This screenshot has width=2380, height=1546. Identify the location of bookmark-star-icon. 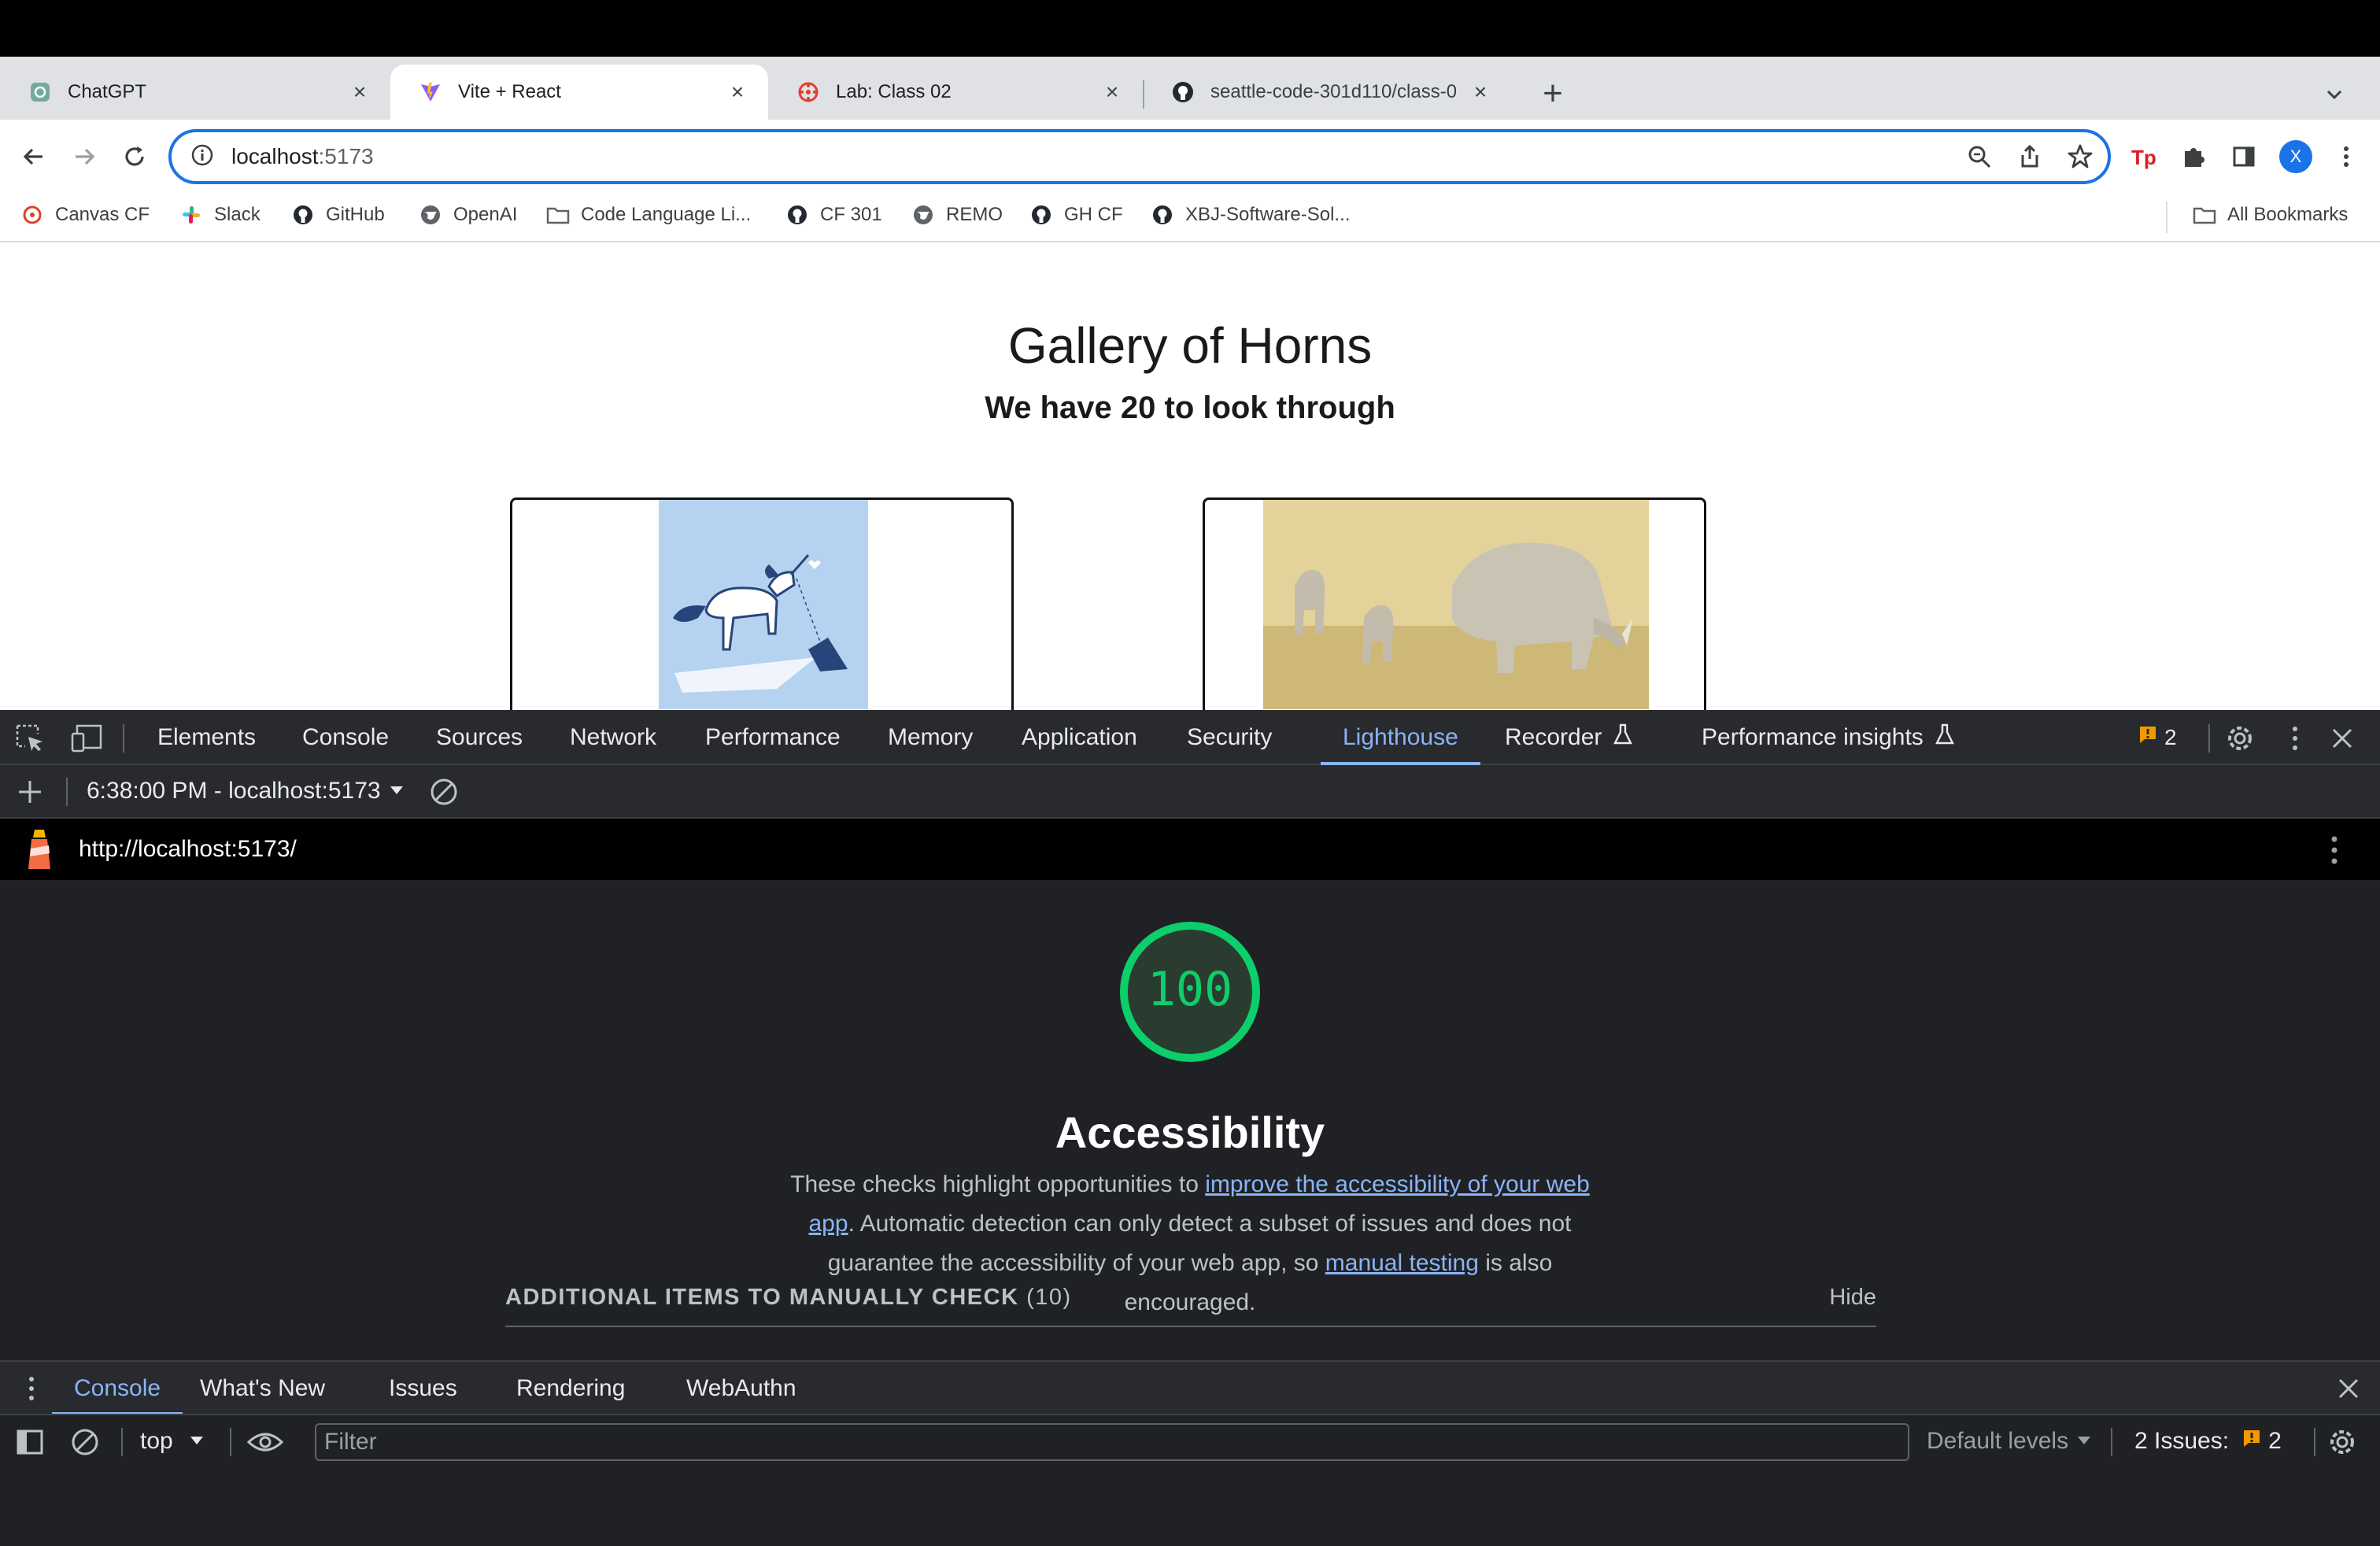
(2080, 158).